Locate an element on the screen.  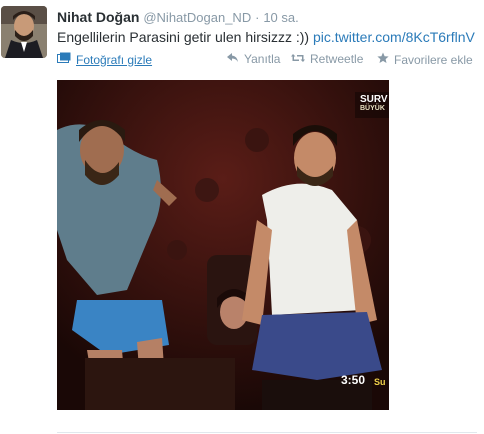
clock-overlay: 3:50 is located at coordinates (353, 380).